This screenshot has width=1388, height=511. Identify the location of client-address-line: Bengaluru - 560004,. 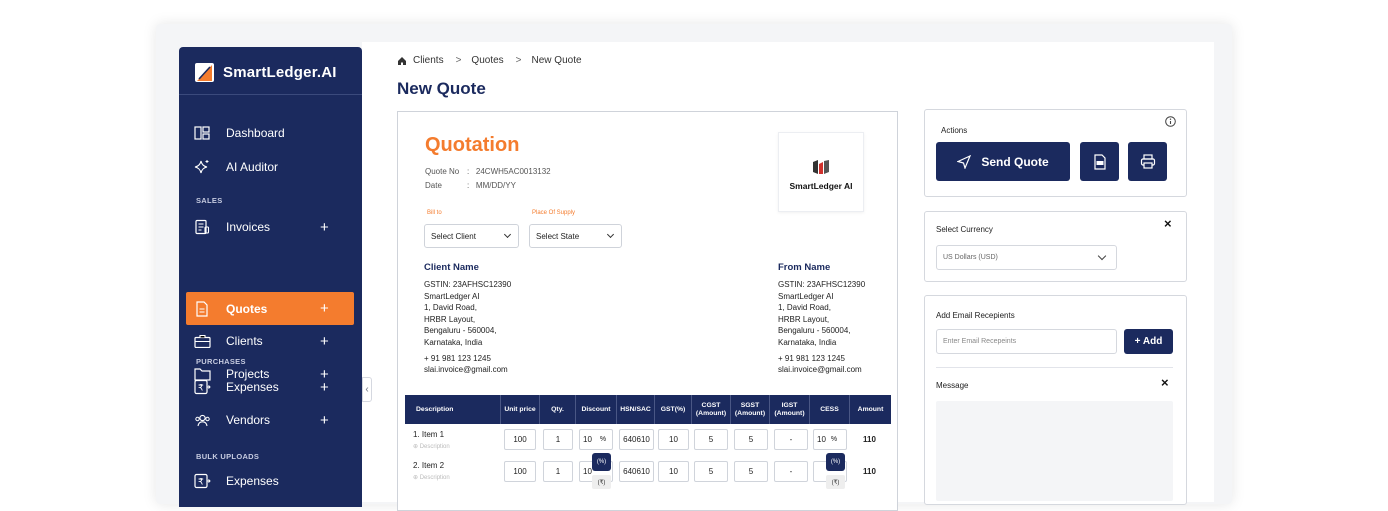
(460, 331).